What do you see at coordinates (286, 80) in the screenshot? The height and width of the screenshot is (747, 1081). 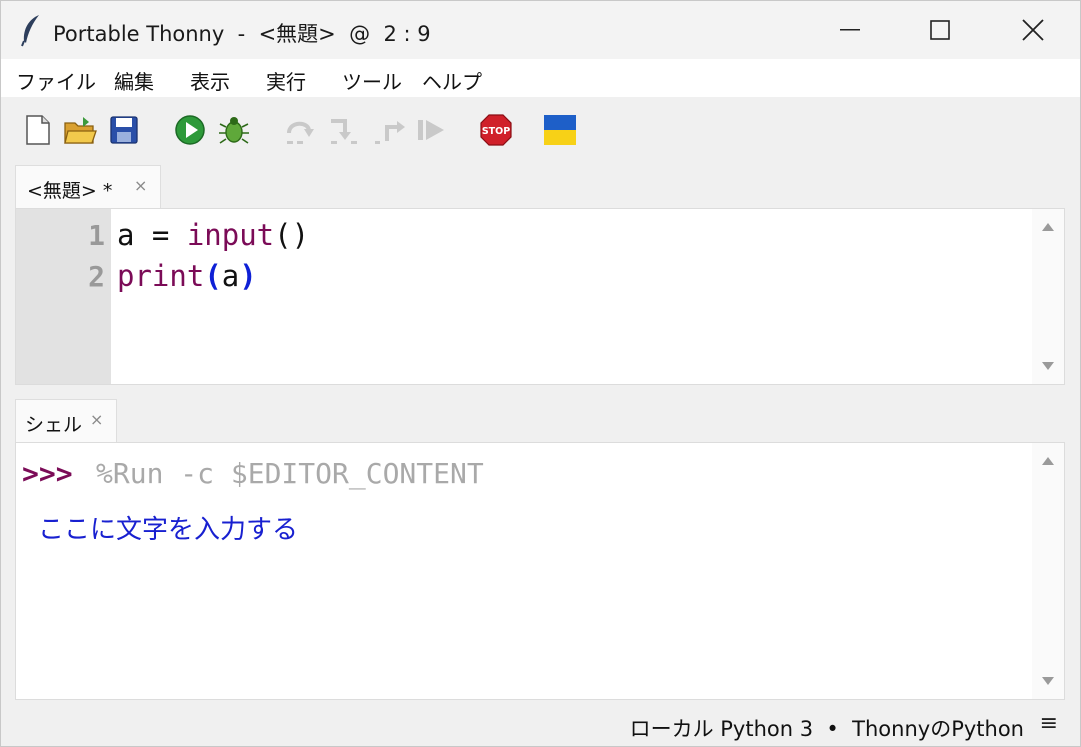 I see `menu-run: 実行` at bounding box center [286, 80].